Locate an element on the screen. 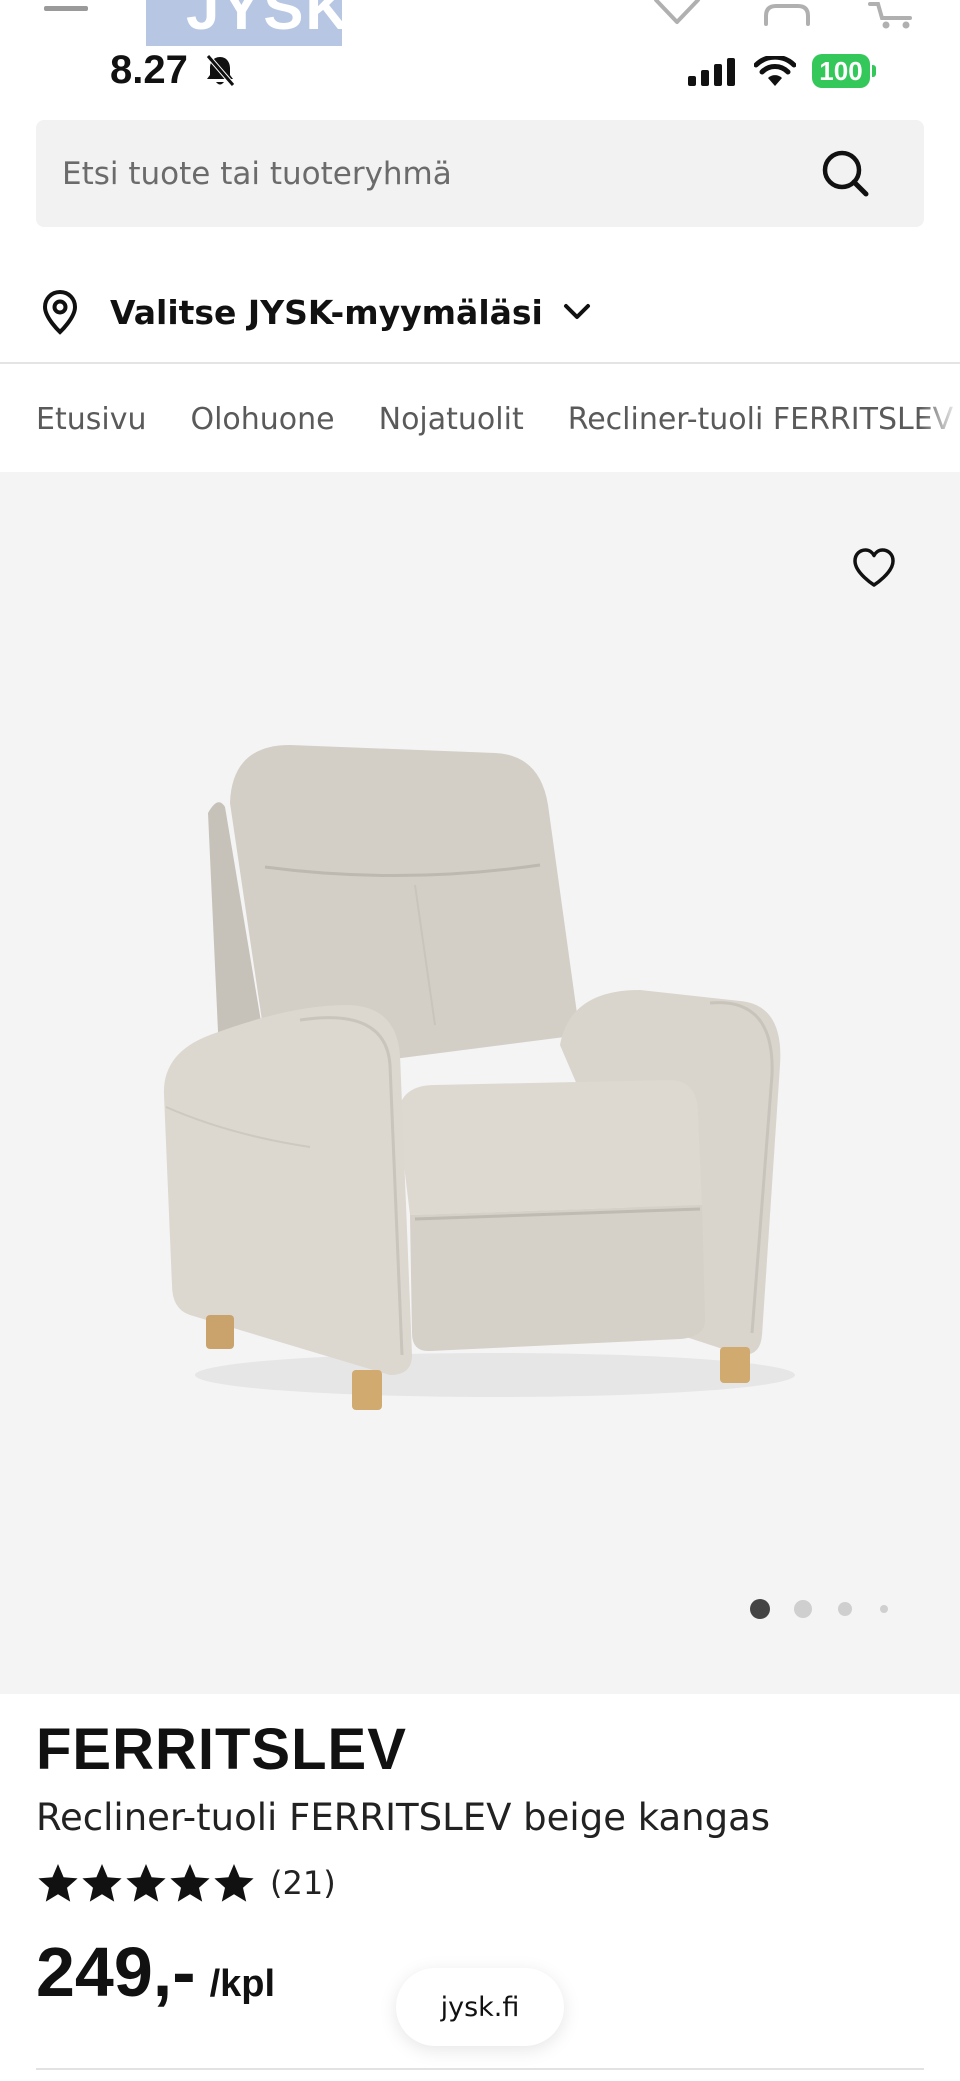  battery-indicator: 100 is located at coordinates (844, 71).